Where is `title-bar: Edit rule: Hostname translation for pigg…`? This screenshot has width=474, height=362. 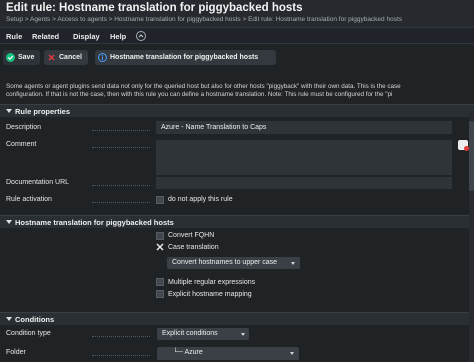
title-bar: Edit rule: Hostname translation for pigg… is located at coordinates (237, 13).